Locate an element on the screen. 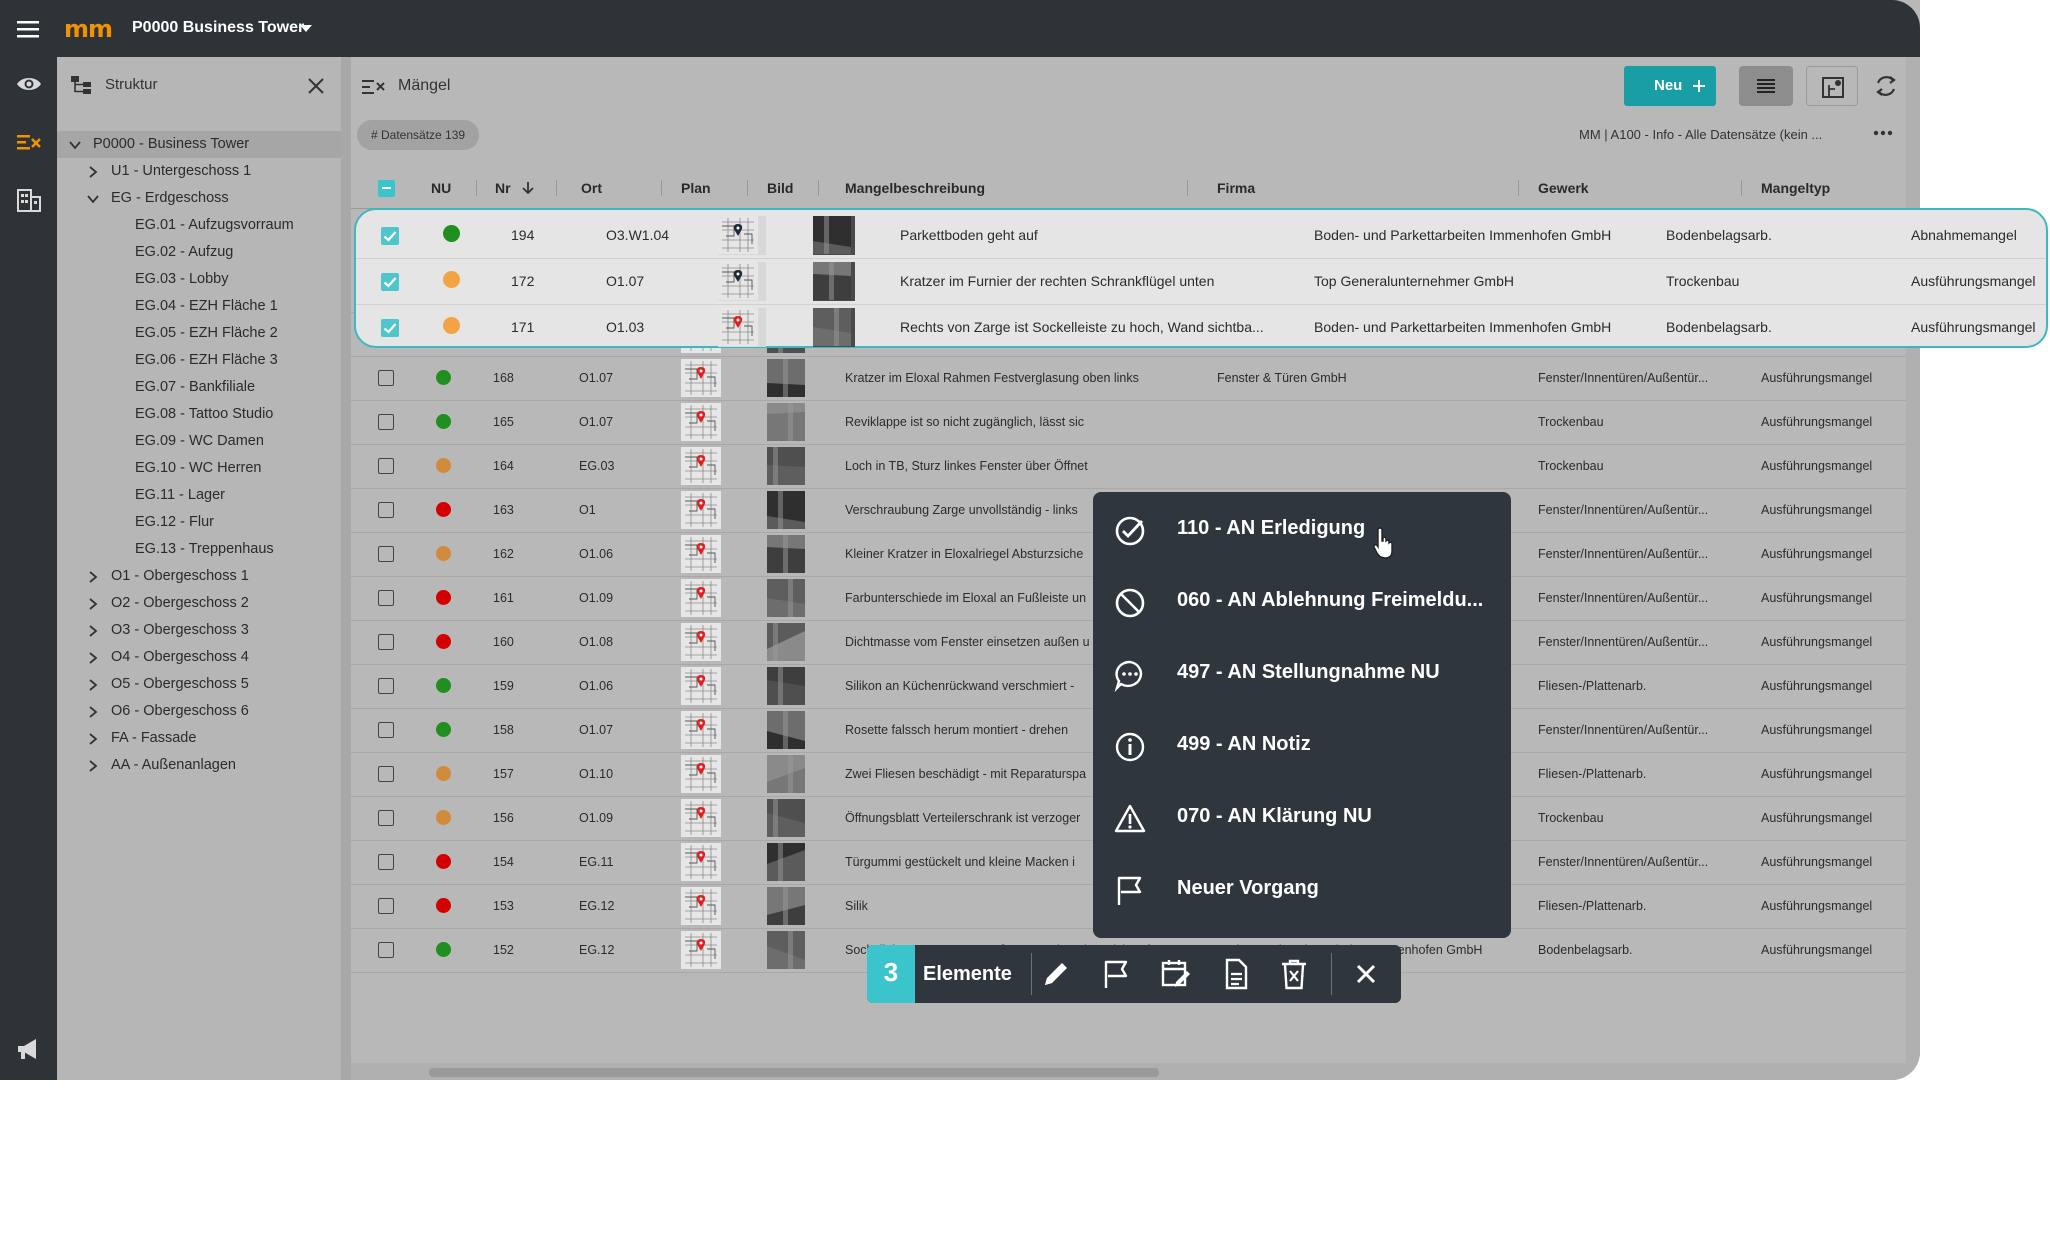 The width and height of the screenshot is (2050, 1240). col-header-nu: NU is located at coordinates (441, 188).